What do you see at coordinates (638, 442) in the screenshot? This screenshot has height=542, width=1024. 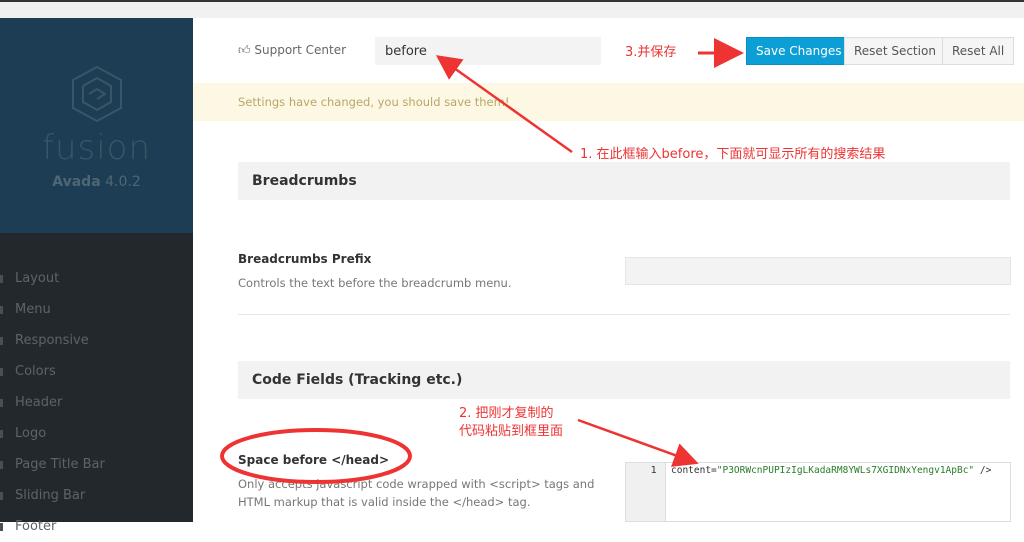 I see `arrow-to-code` at bounding box center [638, 442].